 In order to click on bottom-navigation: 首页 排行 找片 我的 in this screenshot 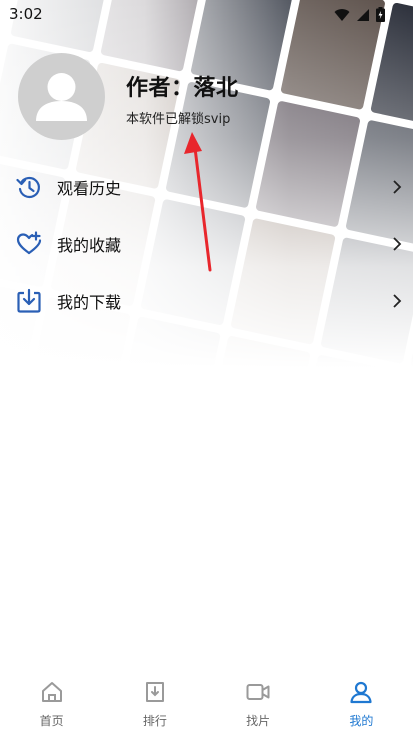, I will do `click(206, 703)`.